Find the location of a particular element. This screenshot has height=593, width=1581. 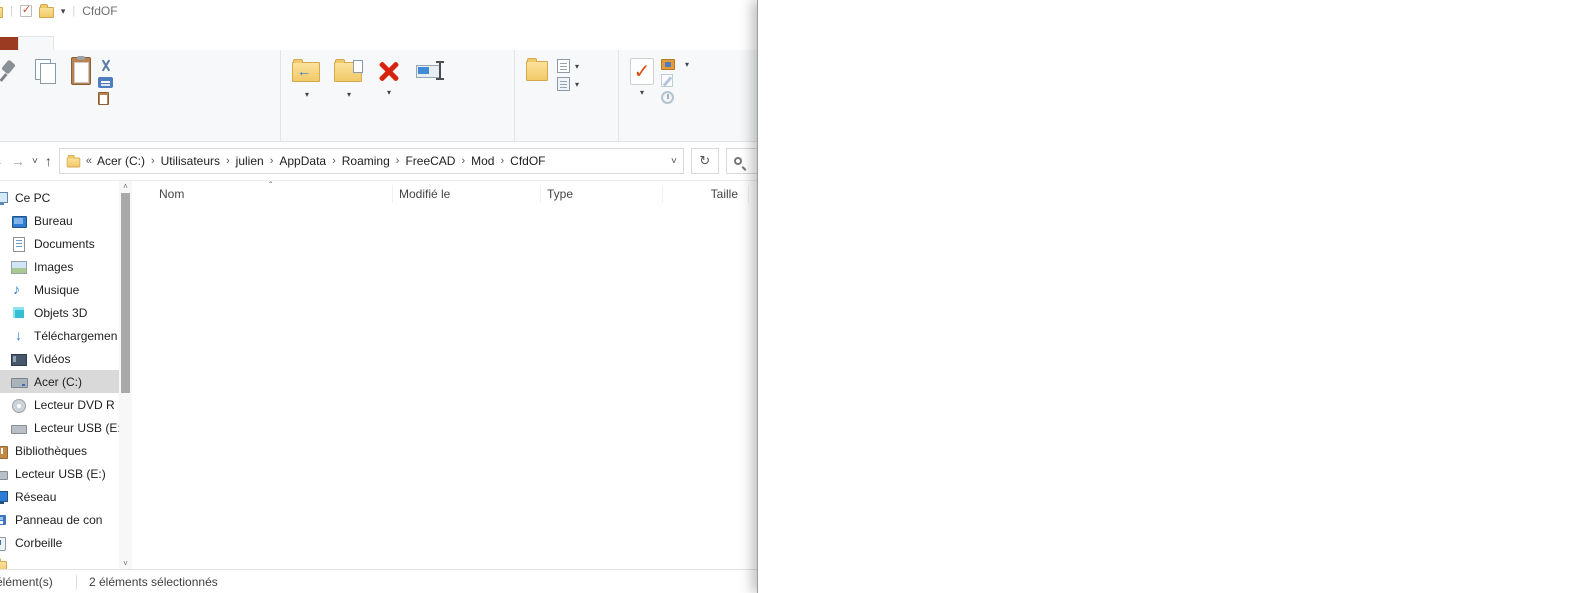

column-header-name: Nom ˆ is located at coordinates (267, 192).